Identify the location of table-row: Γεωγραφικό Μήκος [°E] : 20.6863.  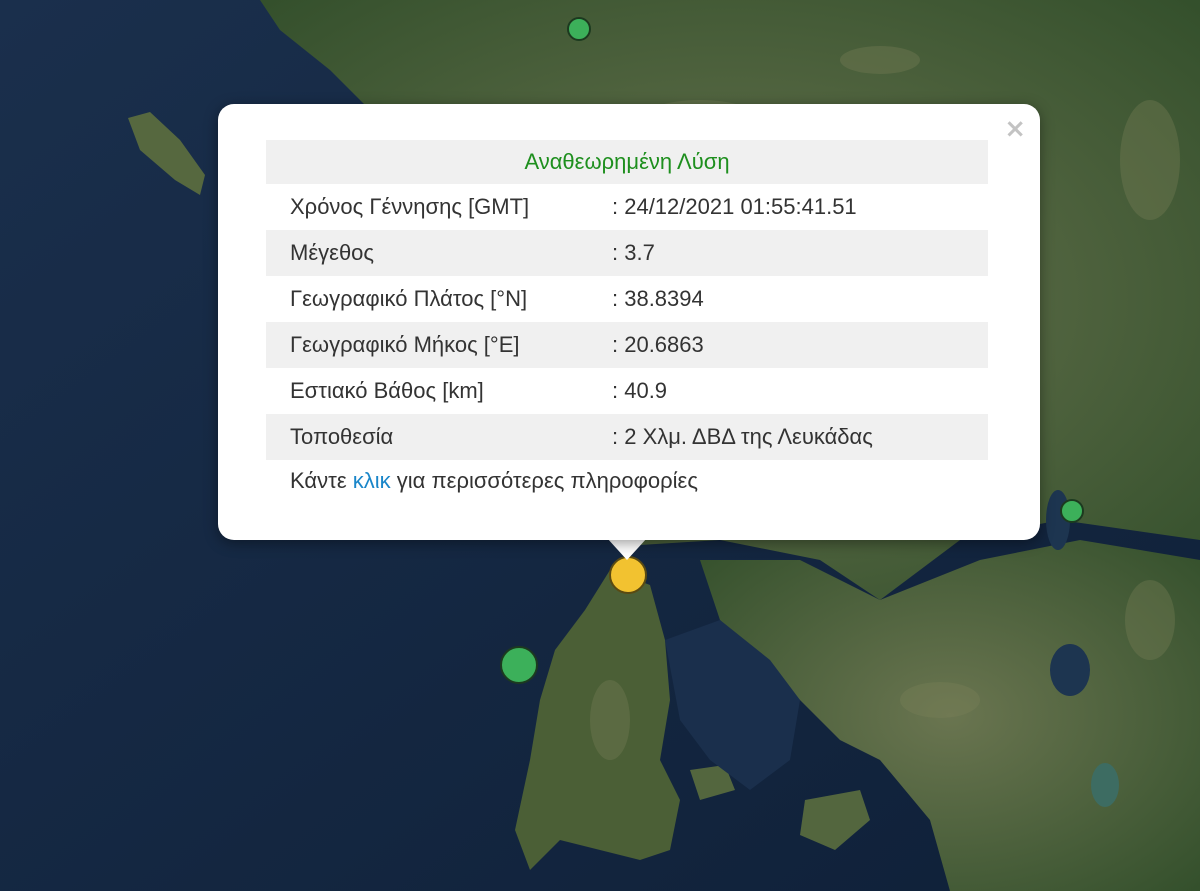
(627, 345).